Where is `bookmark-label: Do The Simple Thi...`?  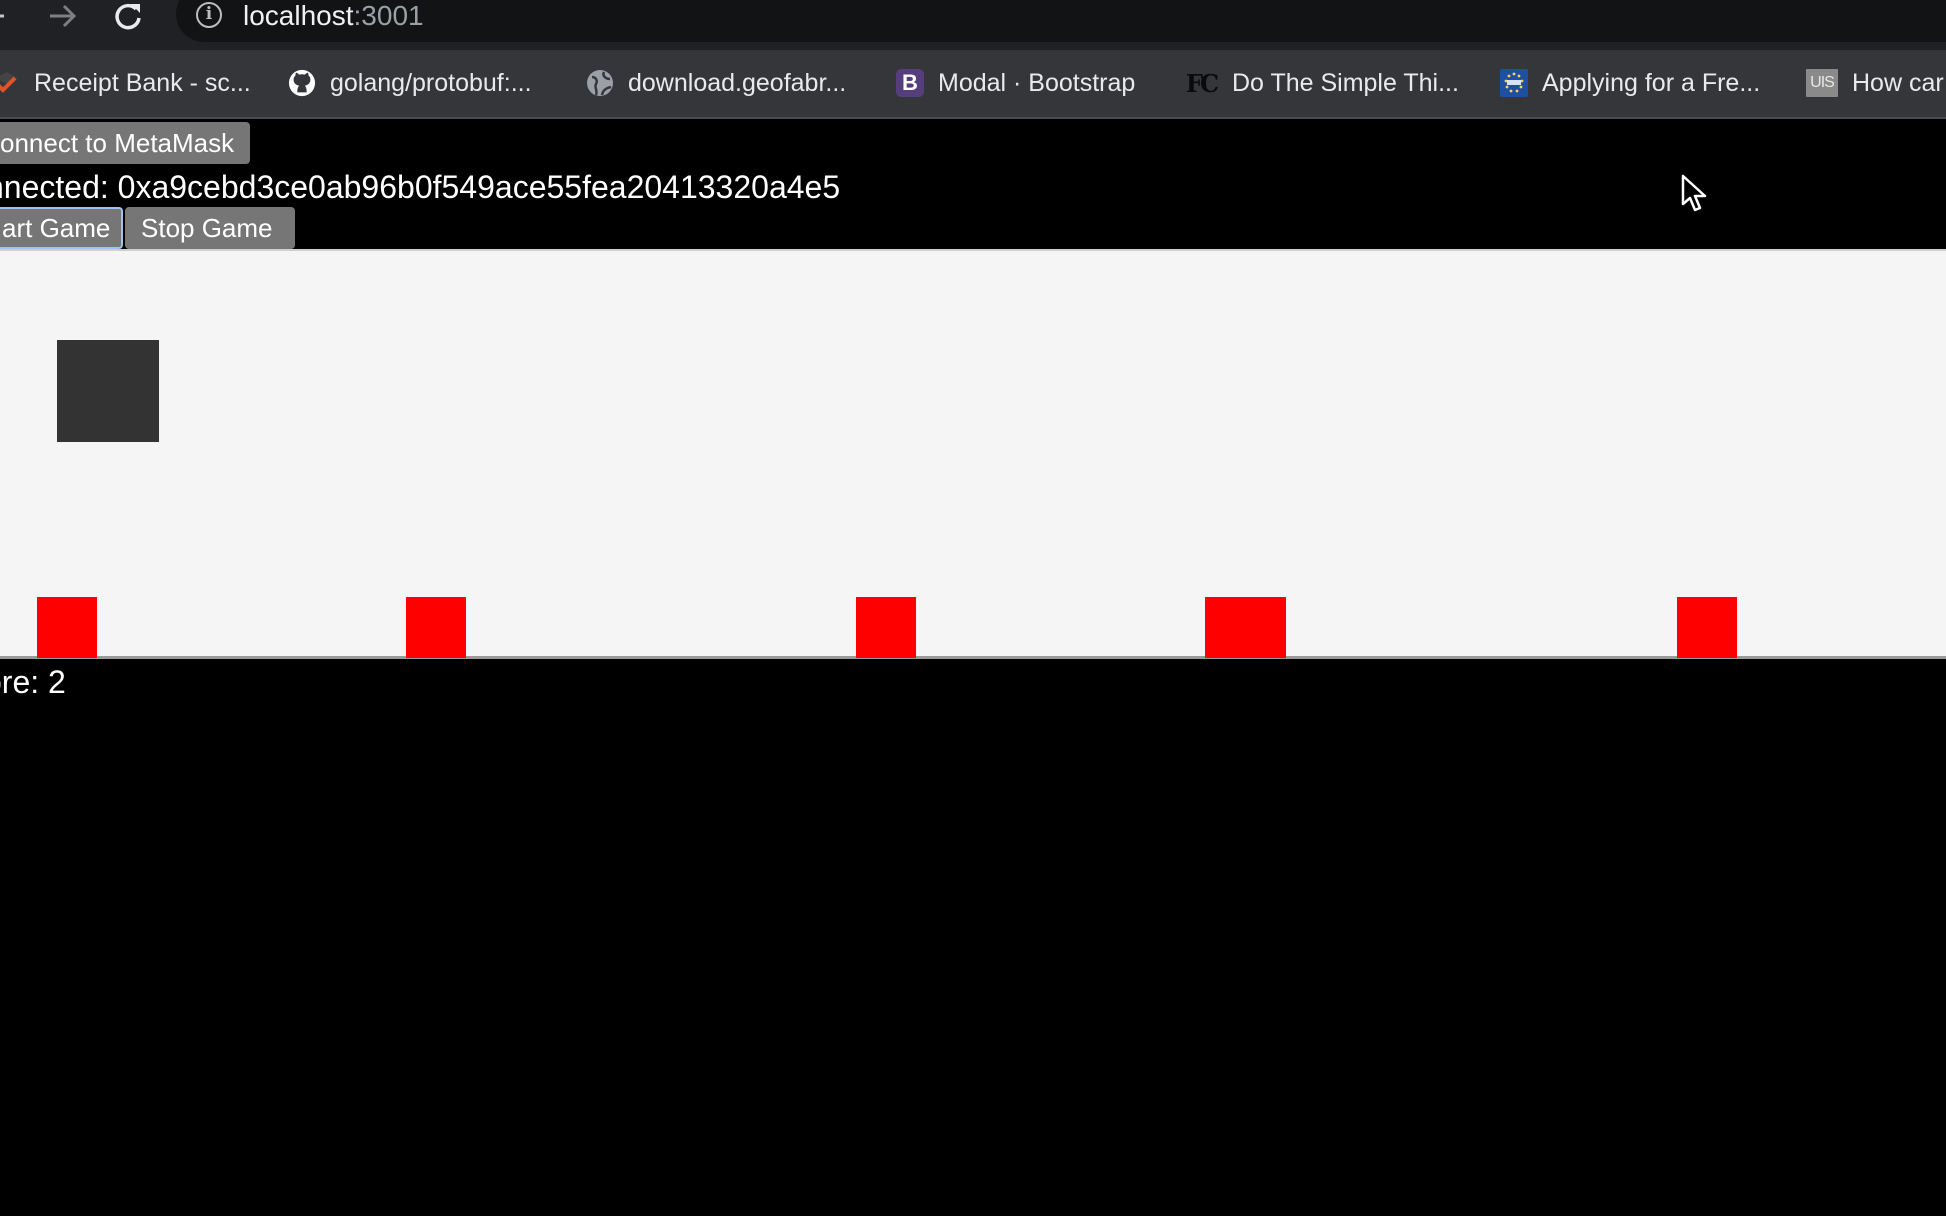
bookmark-label: Do The Simple Thi... is located at coordinates (1345, 82).